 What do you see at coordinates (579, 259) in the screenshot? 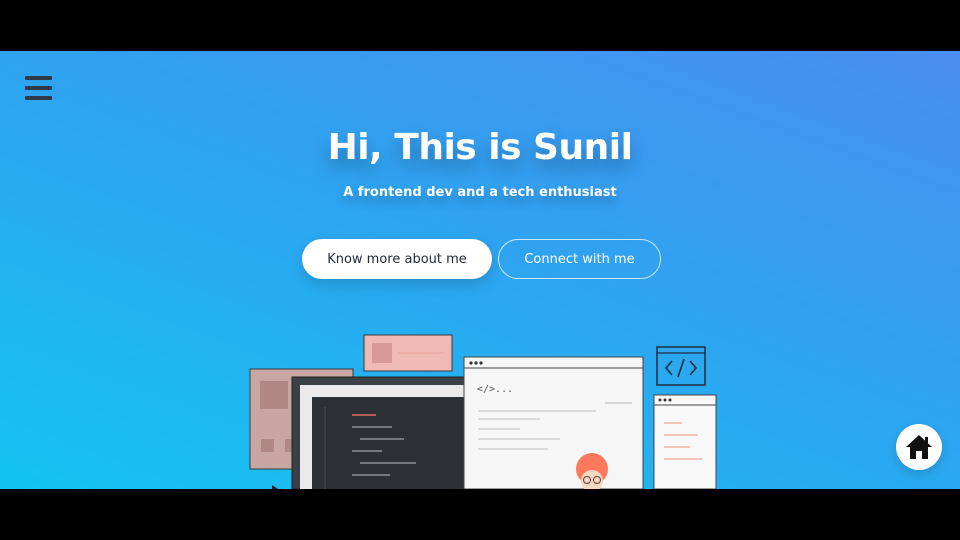
I see `connect-button: Connect with me` at bounding box center [579, 259].